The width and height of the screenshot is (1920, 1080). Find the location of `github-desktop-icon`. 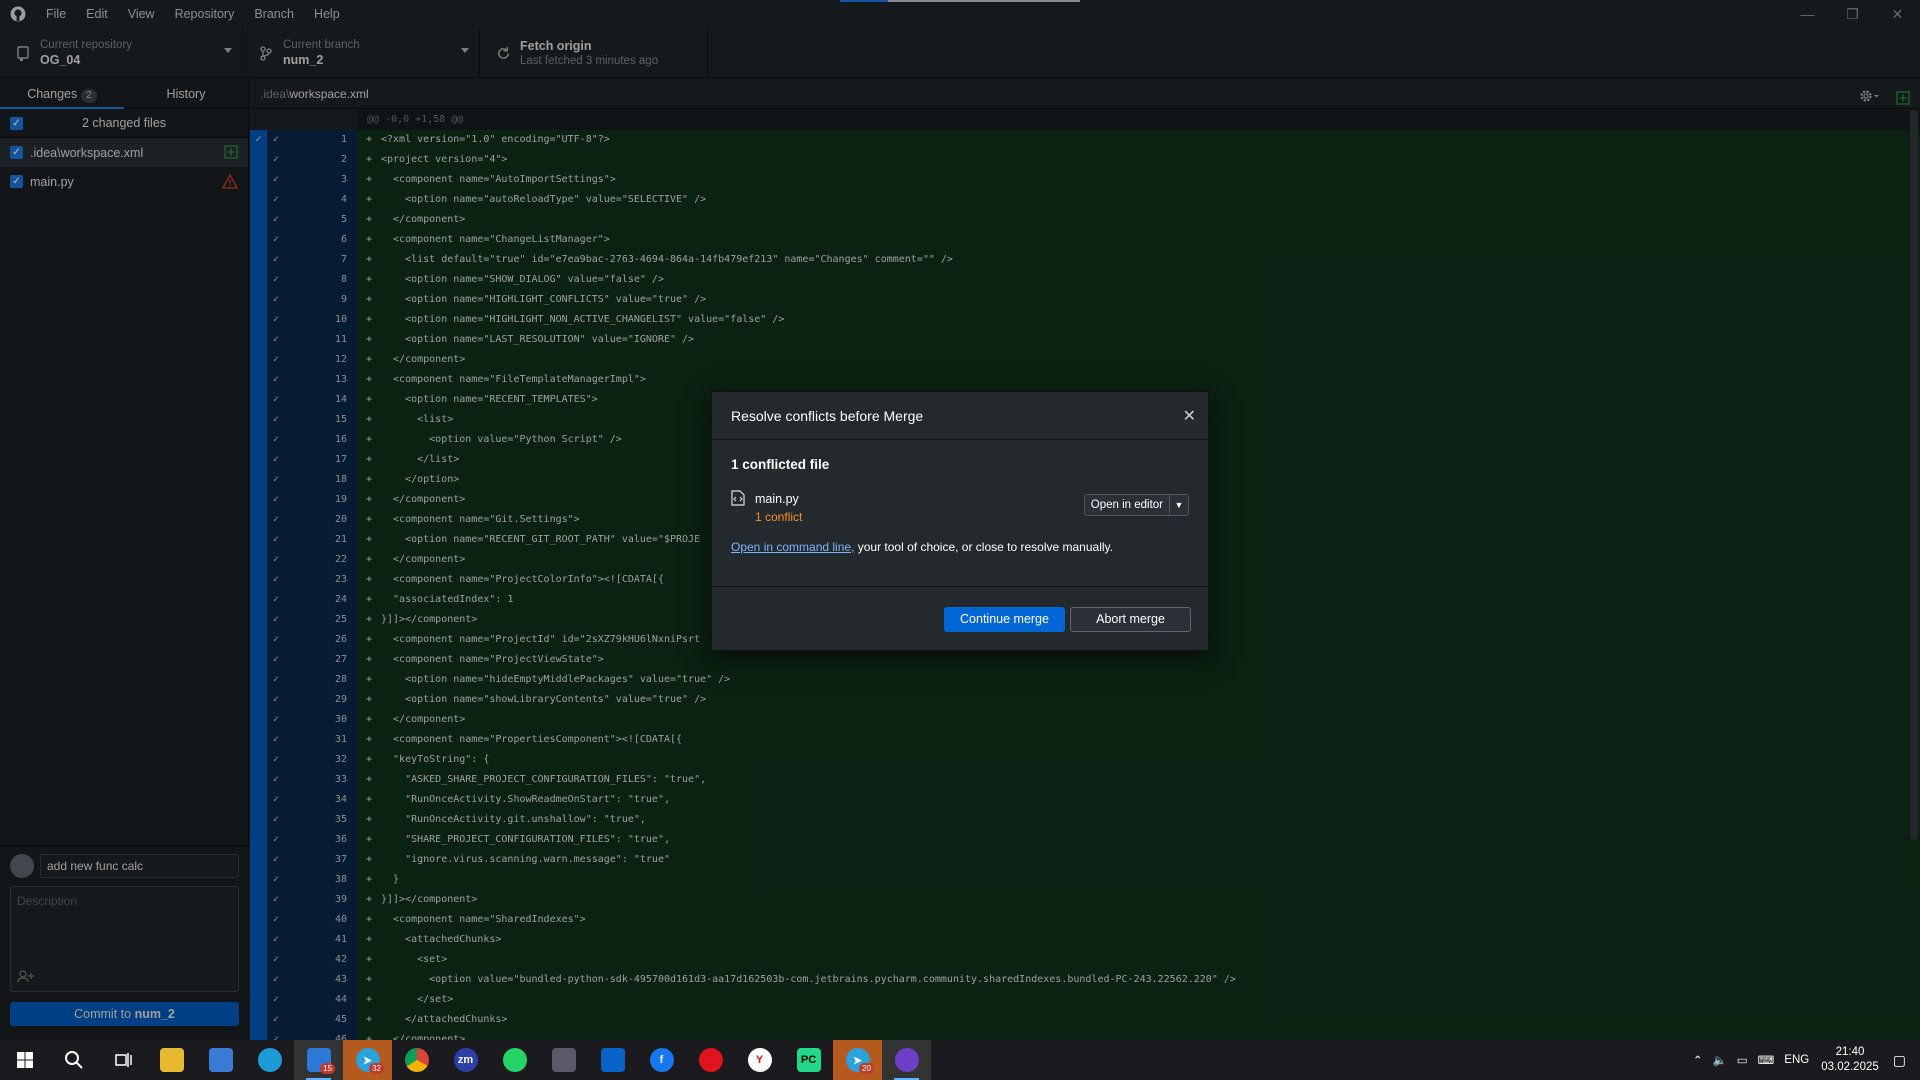

github-desktop-icon is located at coordinates (906, 1060).